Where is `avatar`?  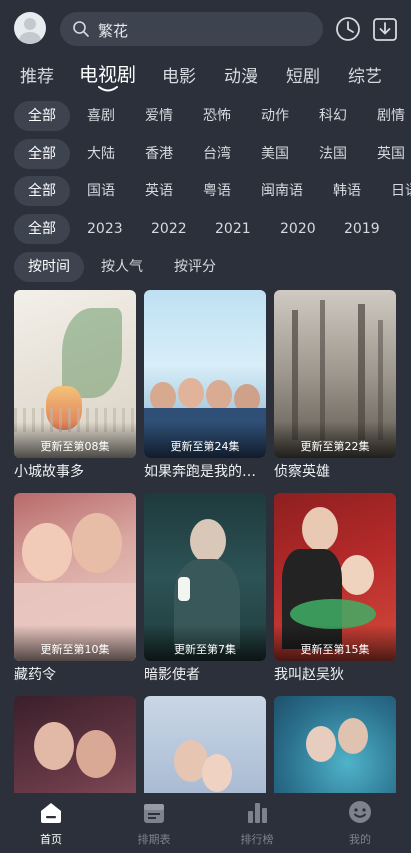
avatar is located at coordinates (30, 28).